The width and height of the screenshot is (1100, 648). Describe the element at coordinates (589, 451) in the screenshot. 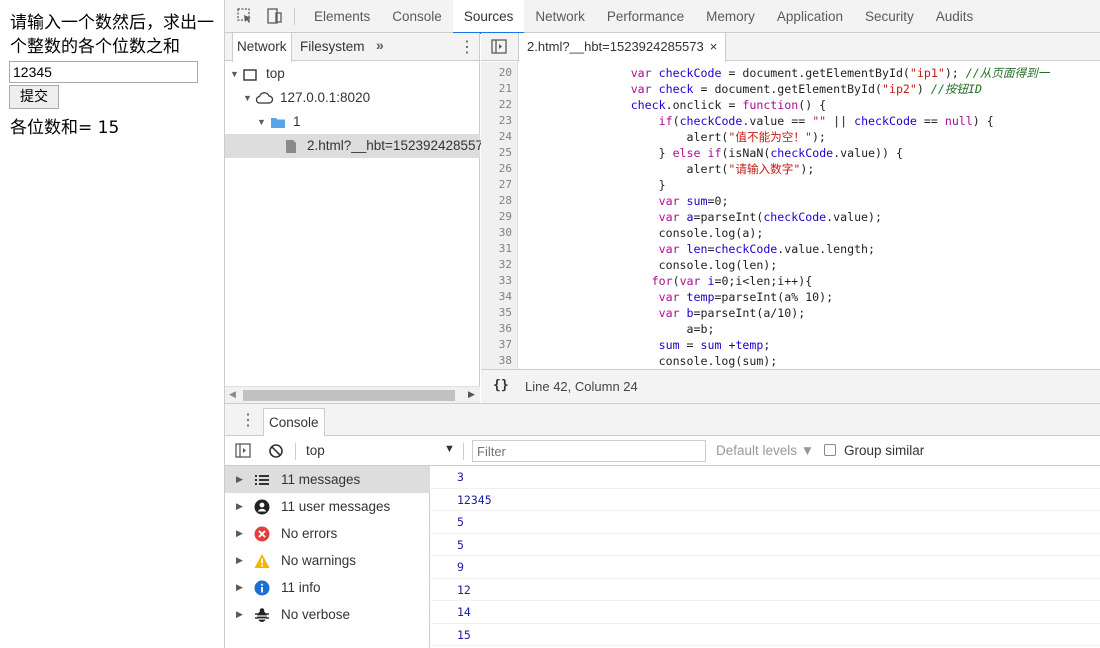

I see `filter-input` at that location.